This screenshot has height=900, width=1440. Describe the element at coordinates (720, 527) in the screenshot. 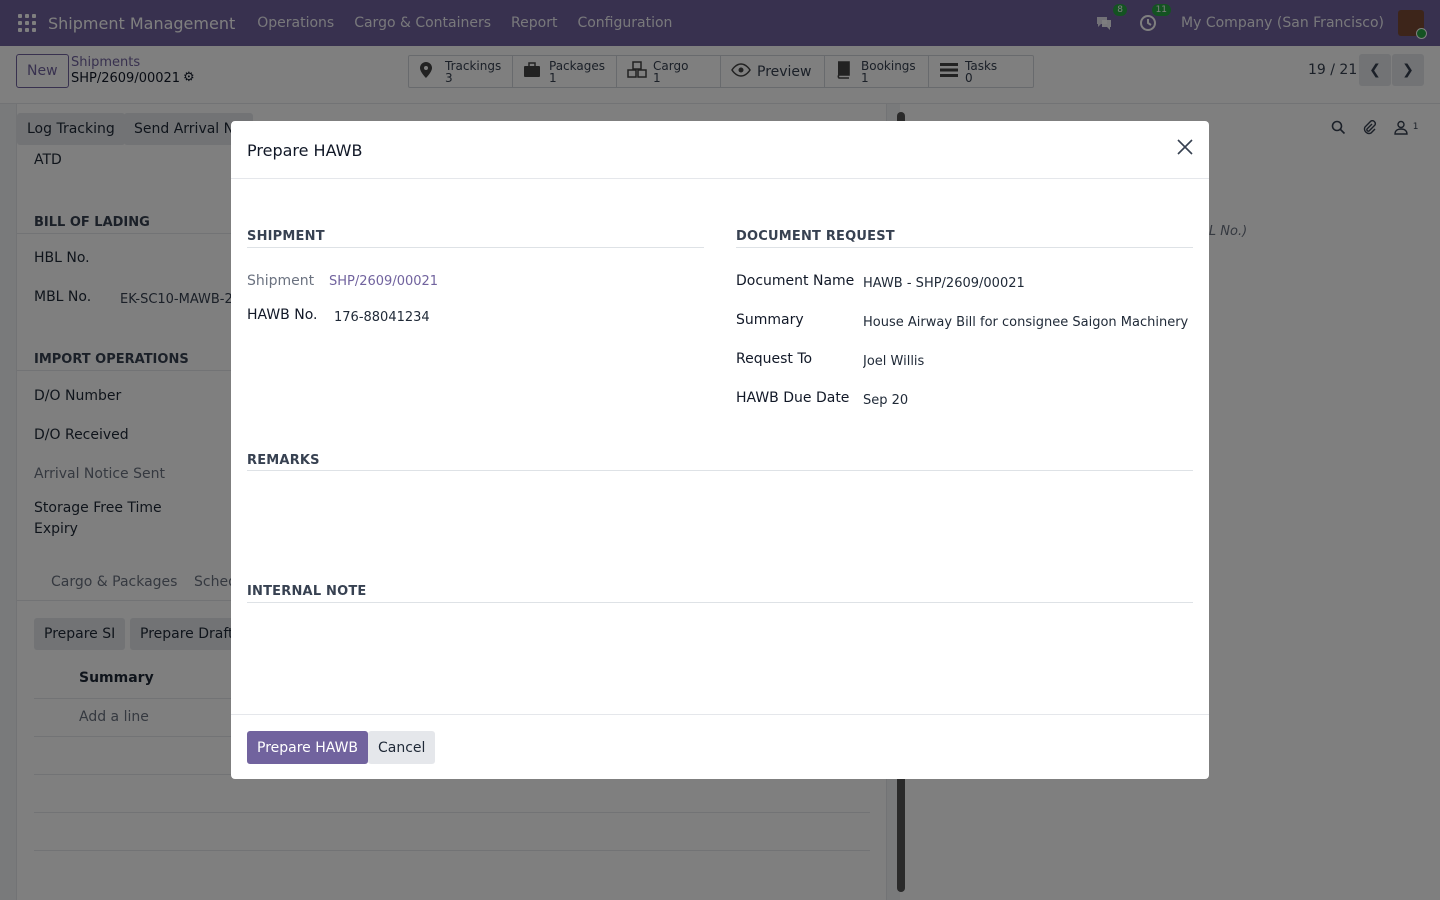

I see `remarks-editor` at that location.